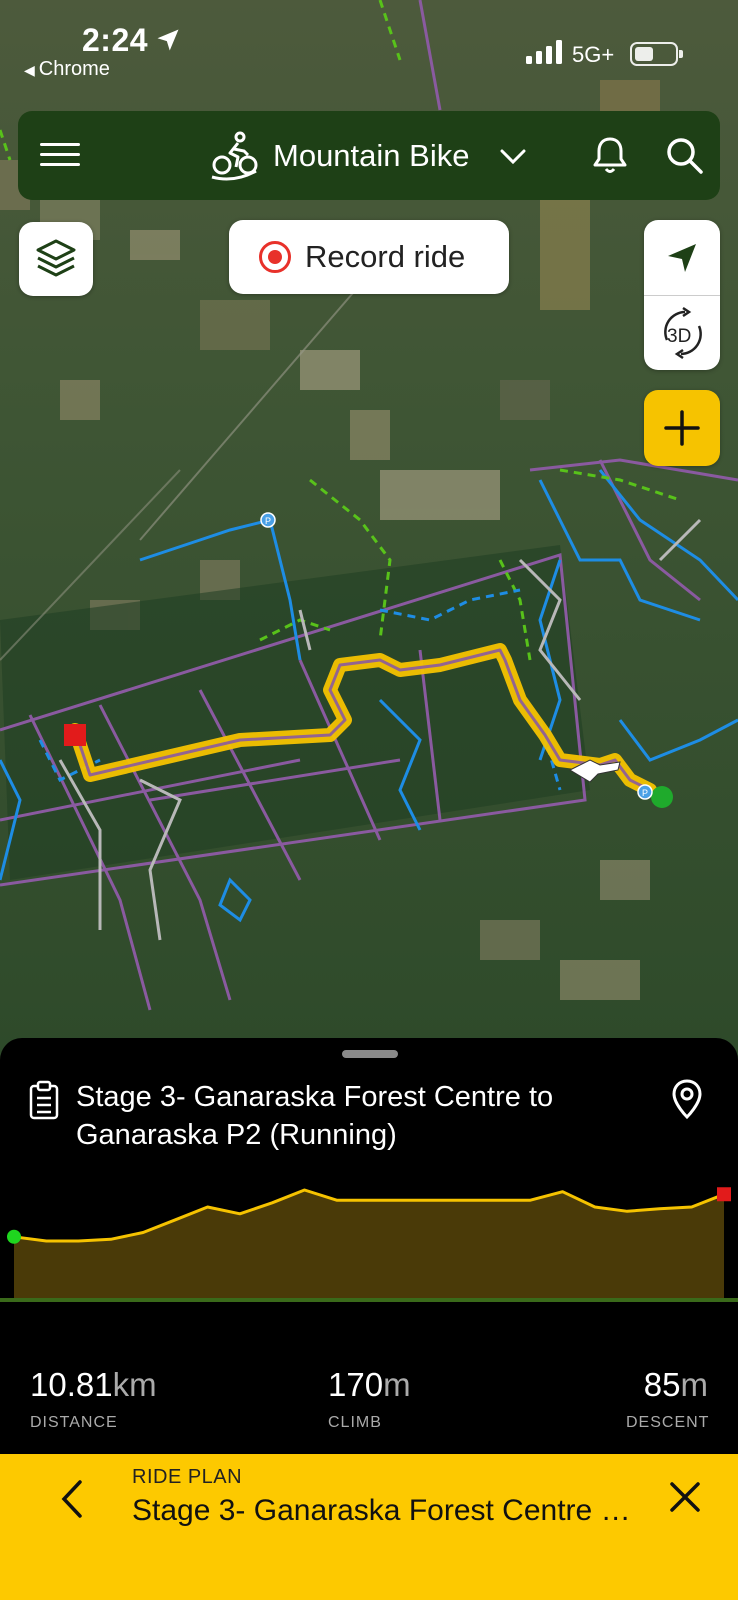 The image size is (738, 1600). Describe the element at coordinates (75, 735) in the screenshot. I see `route-end-marker` at that location.